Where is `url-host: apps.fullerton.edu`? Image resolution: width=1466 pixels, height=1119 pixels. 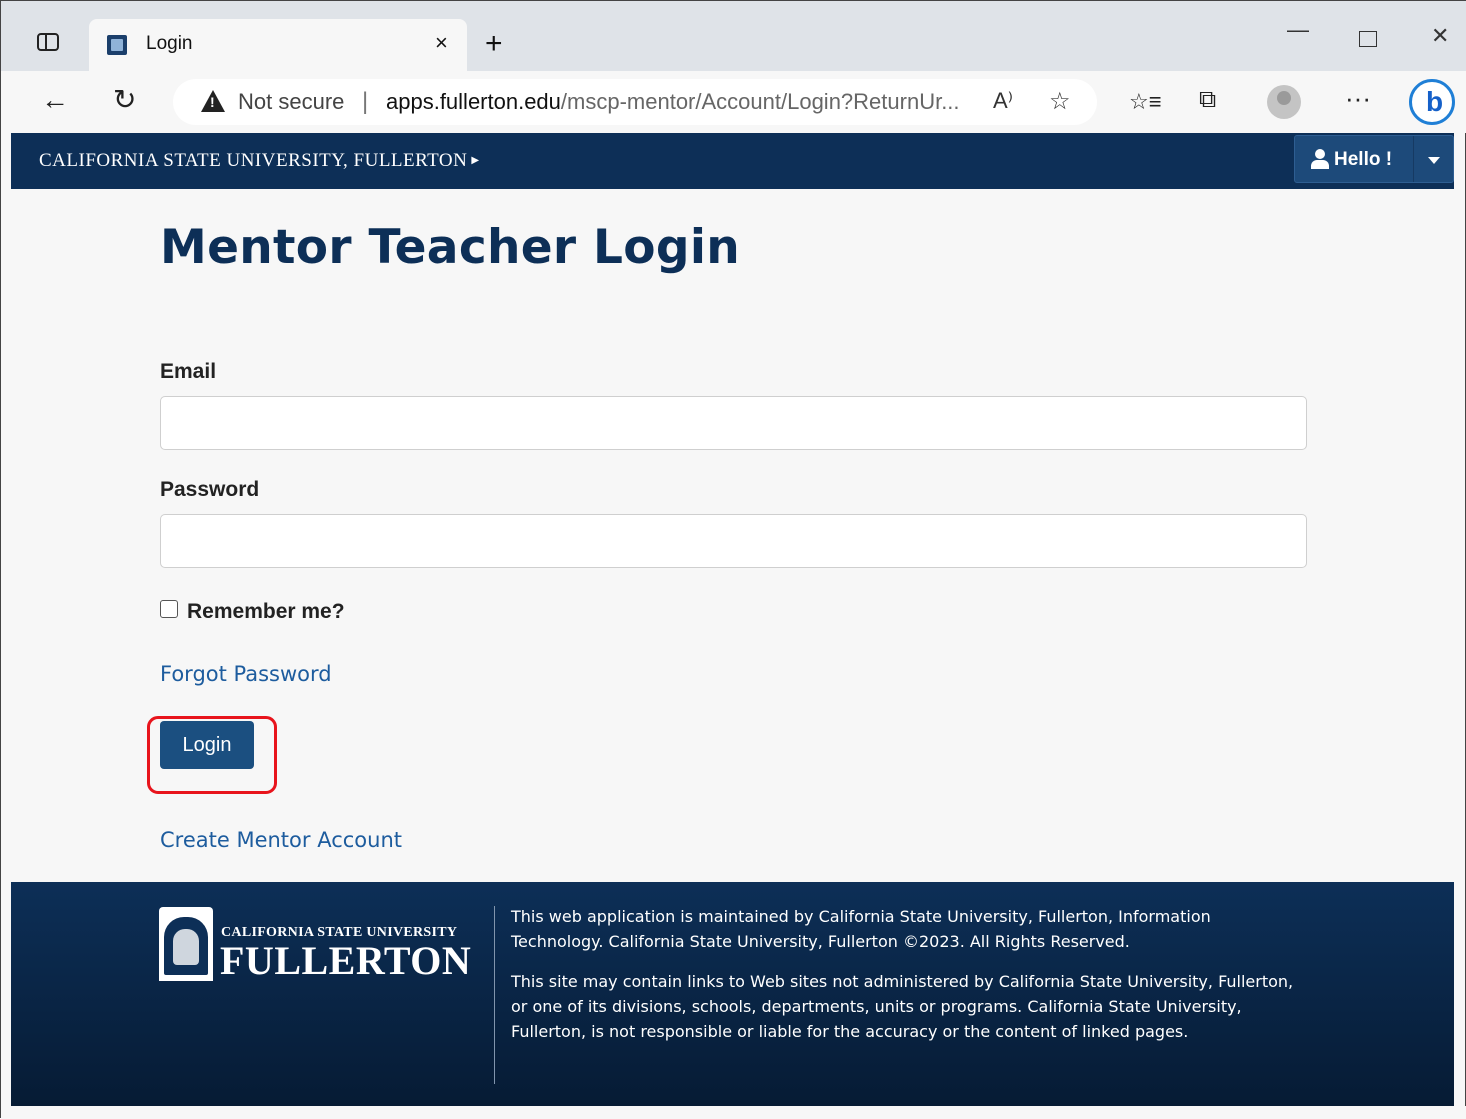 url-host: apps.fullerton.edu is located at coordinates (473, 101).